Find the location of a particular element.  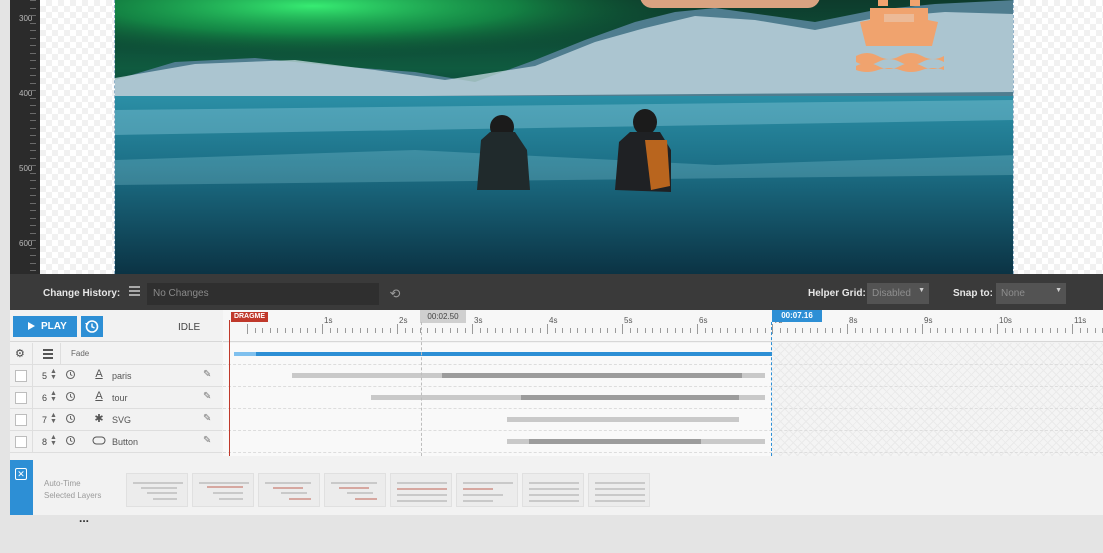

layer-row: 5 ▲ ▼ A paris ✎ is located at coordinates (116, 376).